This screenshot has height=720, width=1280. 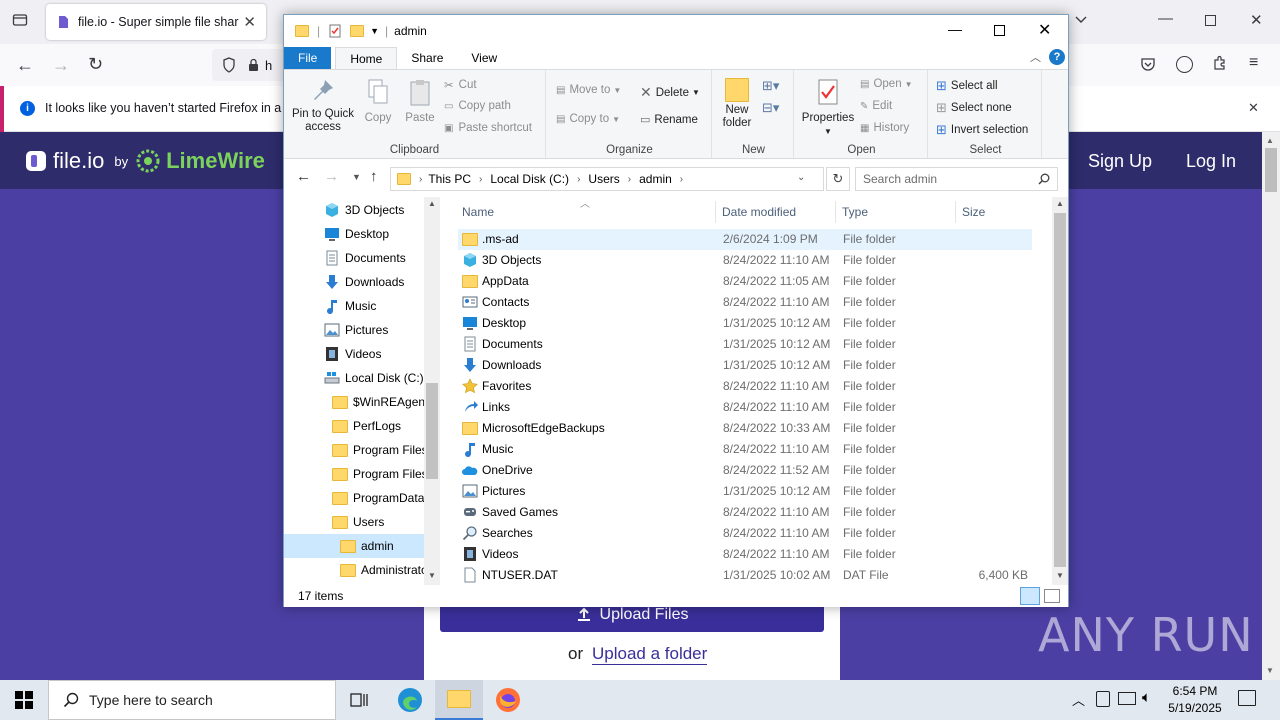 I want to click on list-scroll-thumb, so click(x=1060, y=390).